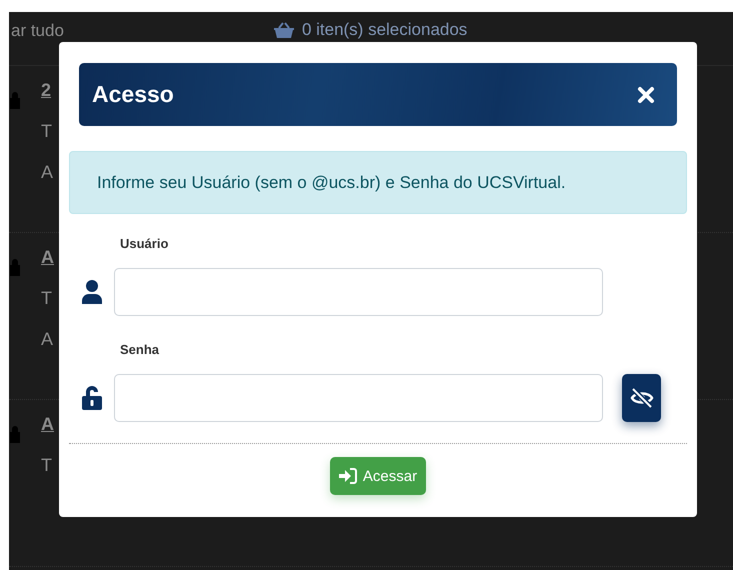 The image size is (733, 570). What do you see at coordinates (284, 30) in the screenshot?
I see `basket-icon` at bounding box center [284, 30].